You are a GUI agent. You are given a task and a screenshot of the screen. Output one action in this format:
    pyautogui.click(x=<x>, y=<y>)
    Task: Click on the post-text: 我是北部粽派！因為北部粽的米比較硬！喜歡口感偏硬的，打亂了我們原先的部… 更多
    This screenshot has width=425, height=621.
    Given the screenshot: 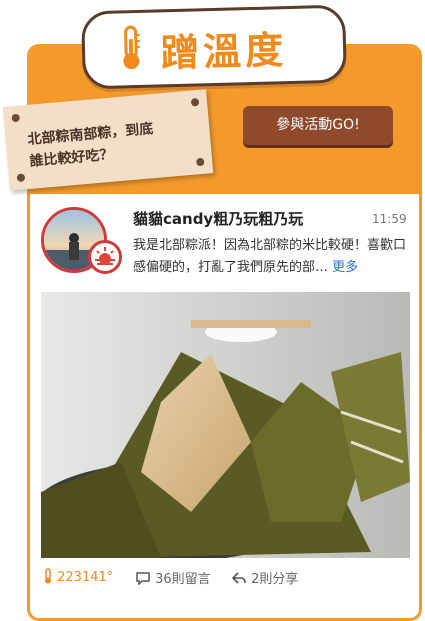 What is the action you would take?
    pyautogui.click(x=272, y=257)
    